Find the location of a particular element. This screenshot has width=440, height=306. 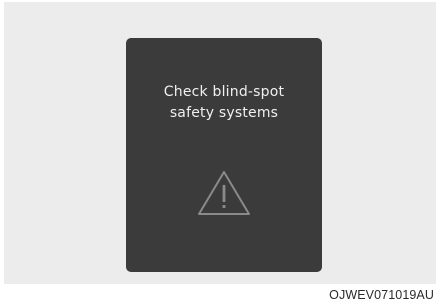

warning-triangle-icon is located at coordinates (224, 193).